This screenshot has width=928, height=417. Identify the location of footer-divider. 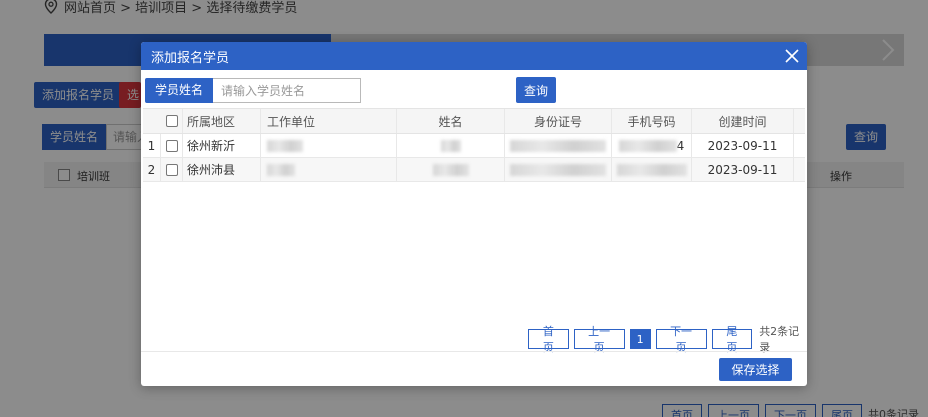
(474, 351).